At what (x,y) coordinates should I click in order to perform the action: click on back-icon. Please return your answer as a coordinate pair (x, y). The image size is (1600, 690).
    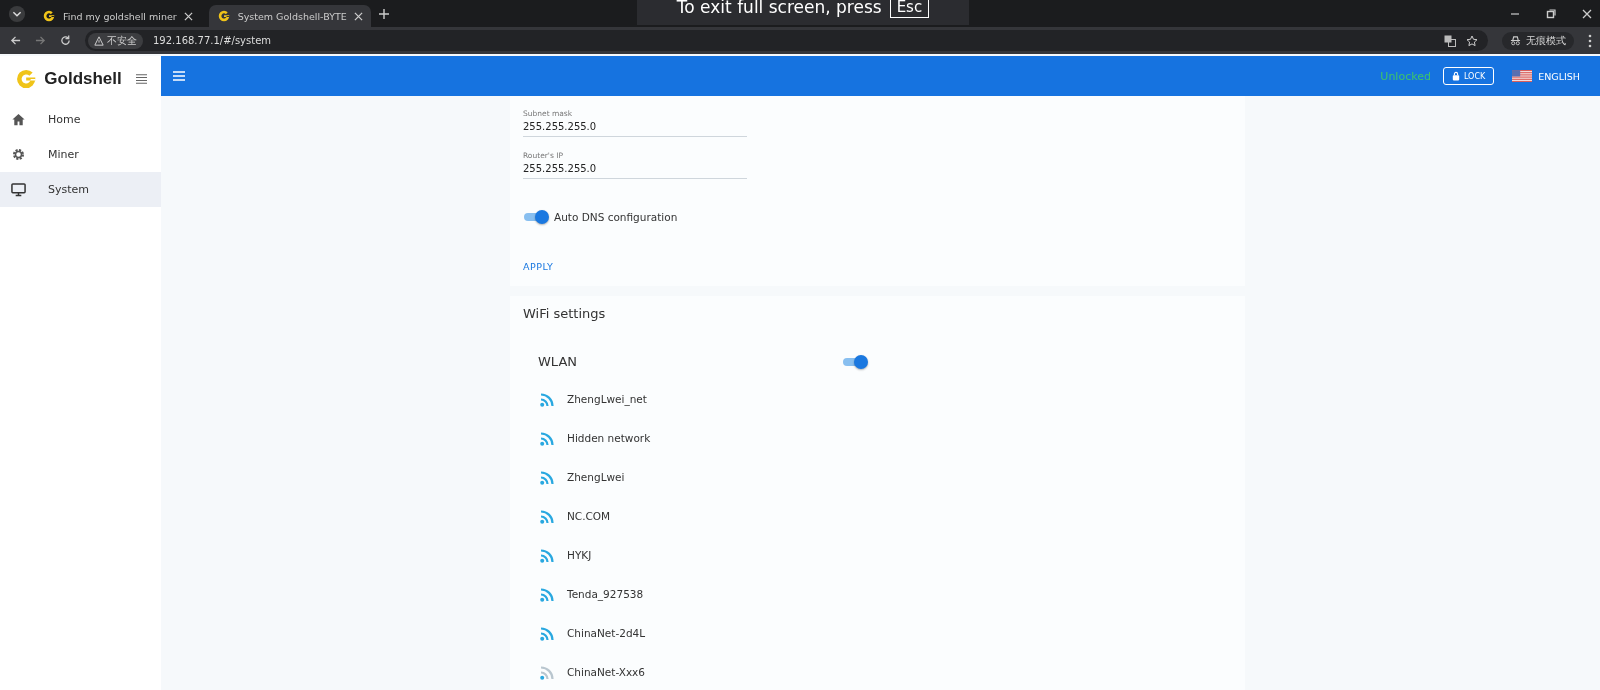
    Looking at the image, I should click on (15, 40).